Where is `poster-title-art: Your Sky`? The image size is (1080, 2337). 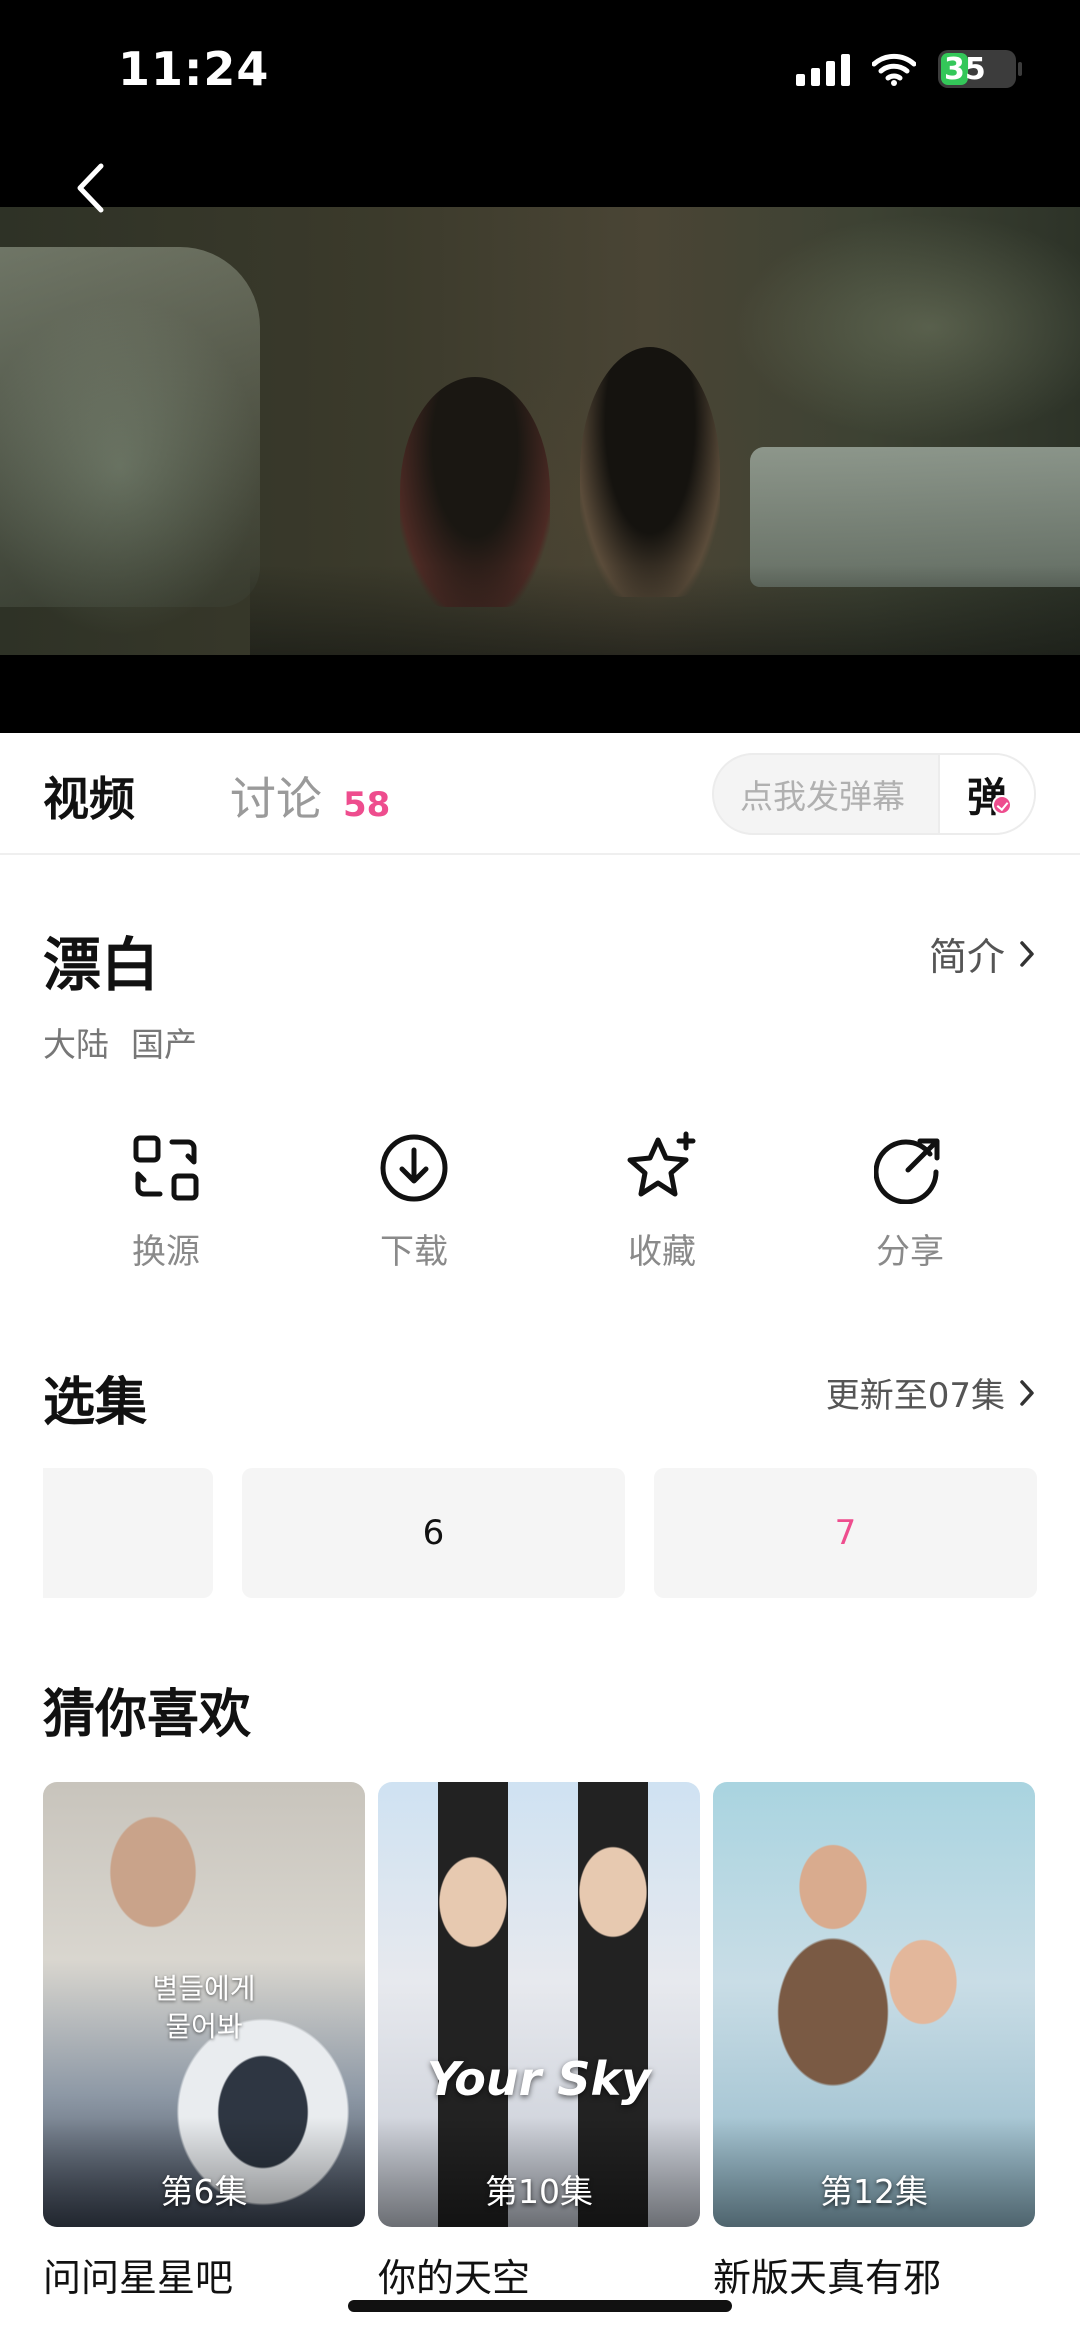
poster-title-art: Your Sky is located at coordinates (539, 2079).